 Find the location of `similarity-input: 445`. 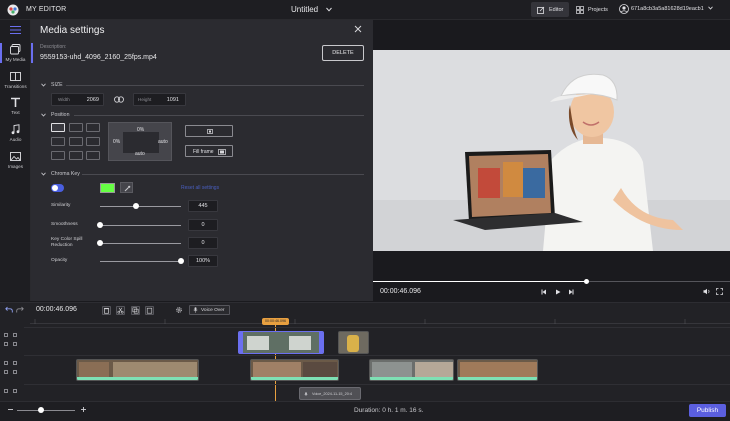

similarity-input: 445 is located at coordinates (203, 206).